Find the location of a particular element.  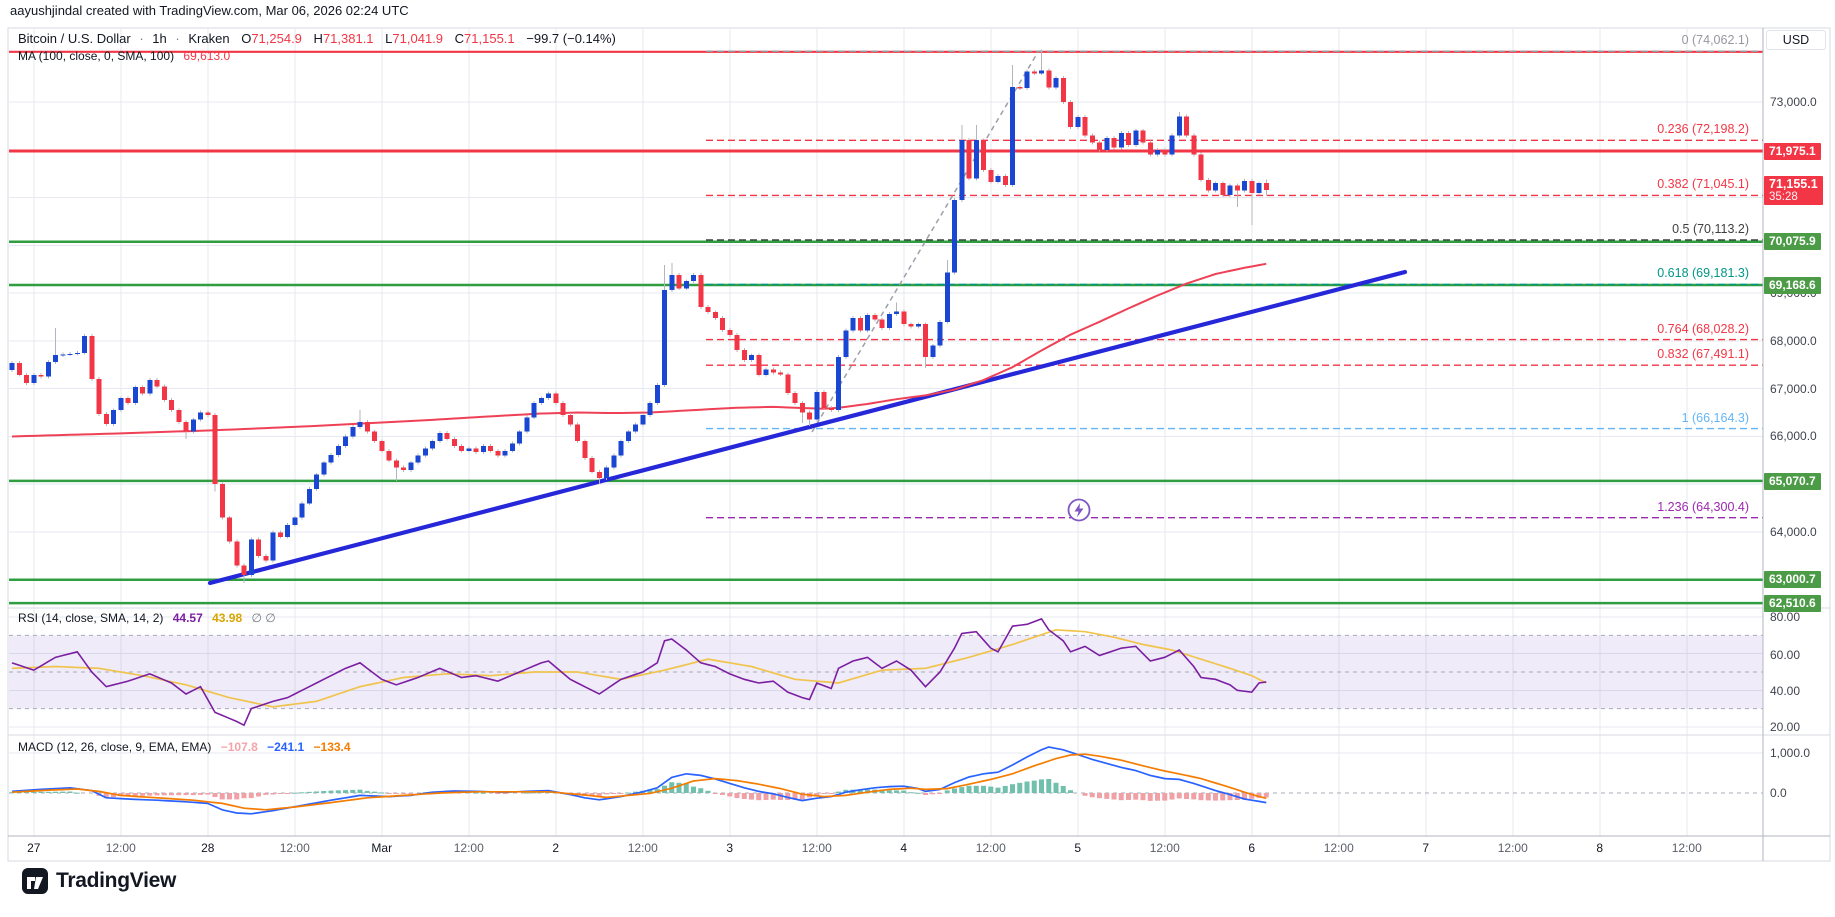

macd-histogram is located at coordinates (639, 790).